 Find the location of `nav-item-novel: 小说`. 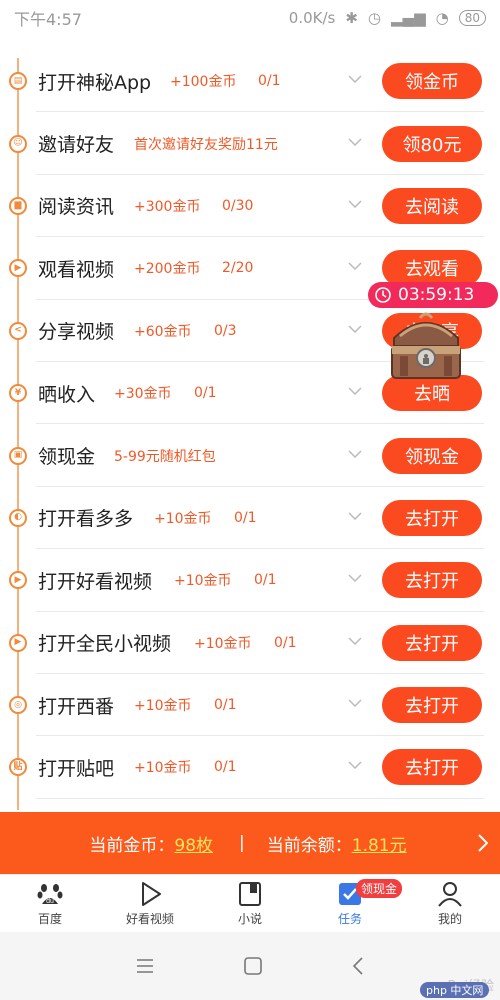

nav-item-novel: 小说 is located at coordinates (250, 903).